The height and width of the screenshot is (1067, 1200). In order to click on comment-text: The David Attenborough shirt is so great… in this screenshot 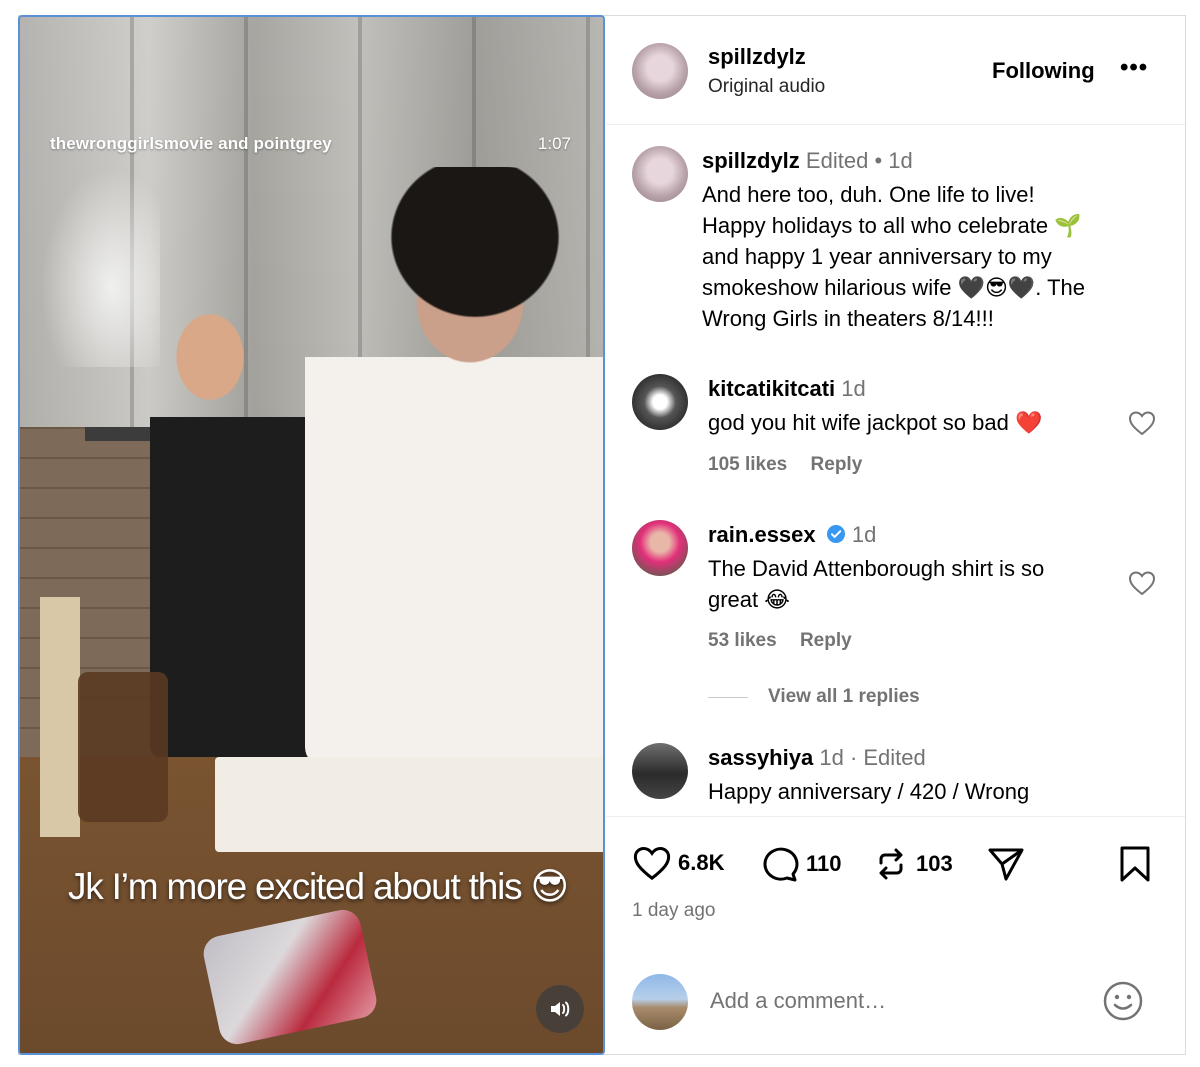, I will do `click(876, 584)`.